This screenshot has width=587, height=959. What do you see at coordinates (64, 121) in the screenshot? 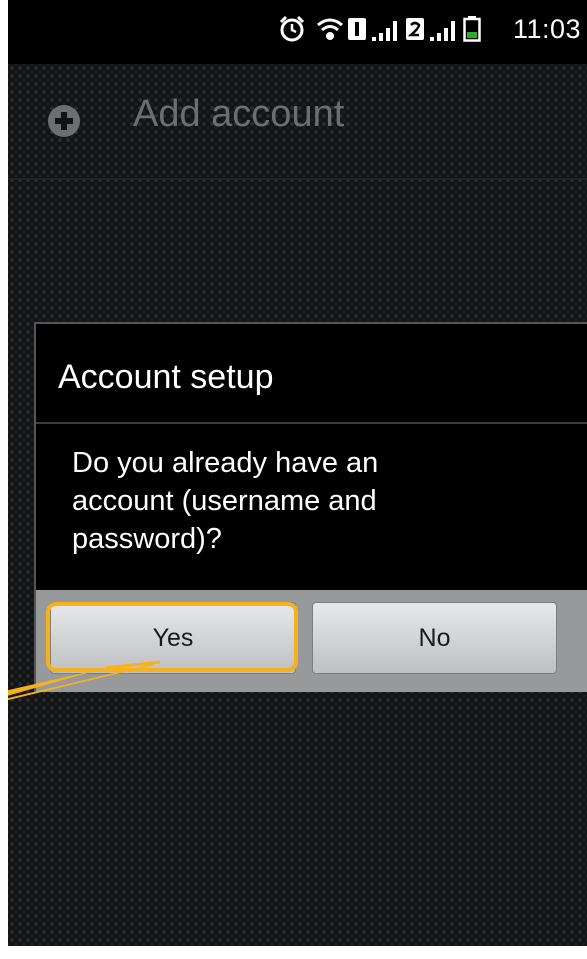
I see `add-circle-icon` at bounding box center [64, 121].